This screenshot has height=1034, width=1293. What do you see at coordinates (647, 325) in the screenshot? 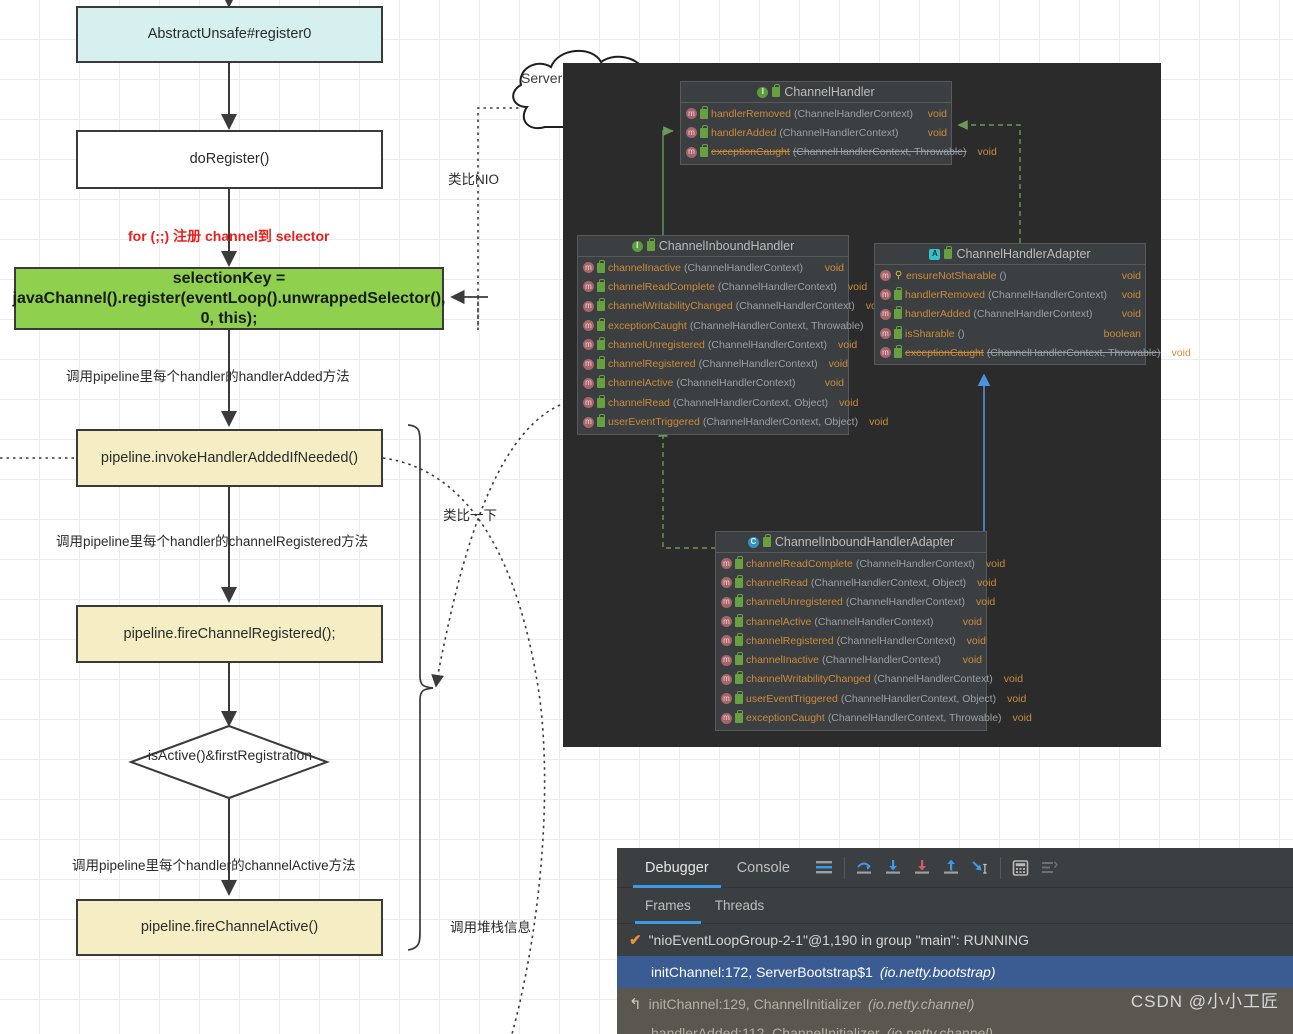
I see `method-name: exceptionCaught` at bounding box center [647, 325].